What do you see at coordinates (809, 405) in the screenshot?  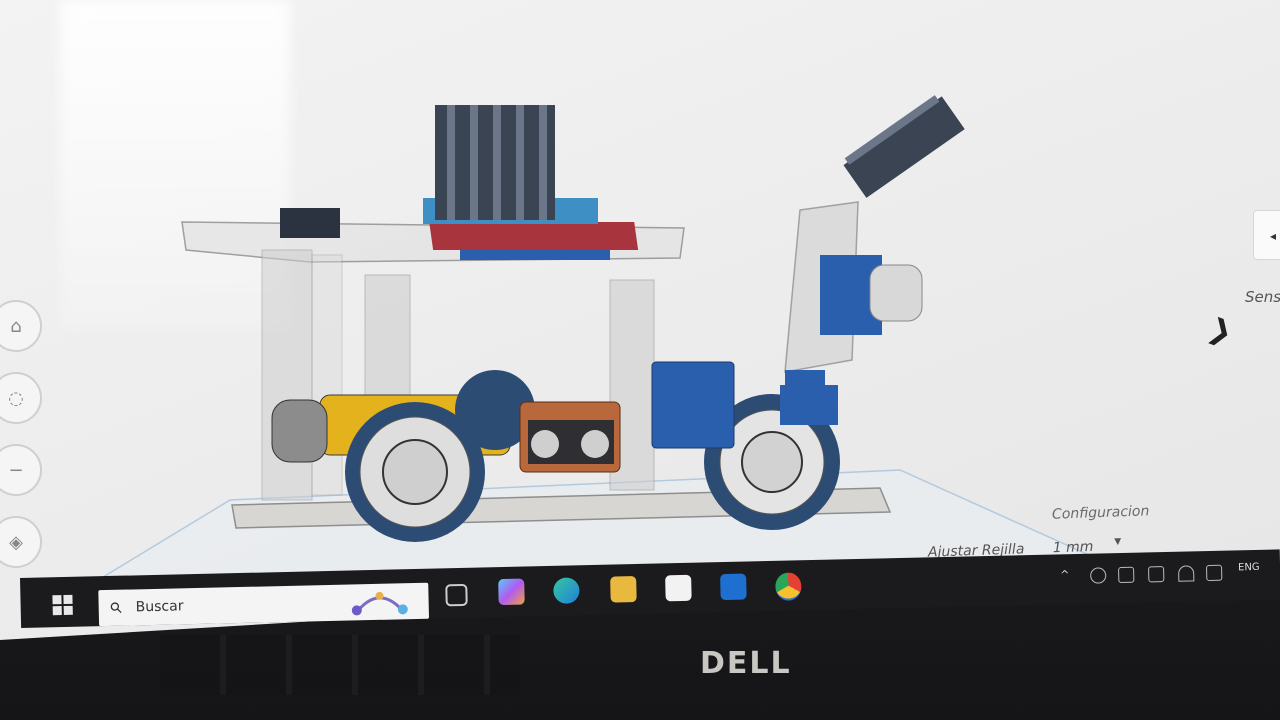 I see `blue-mount` at bounding box center [809, 405].